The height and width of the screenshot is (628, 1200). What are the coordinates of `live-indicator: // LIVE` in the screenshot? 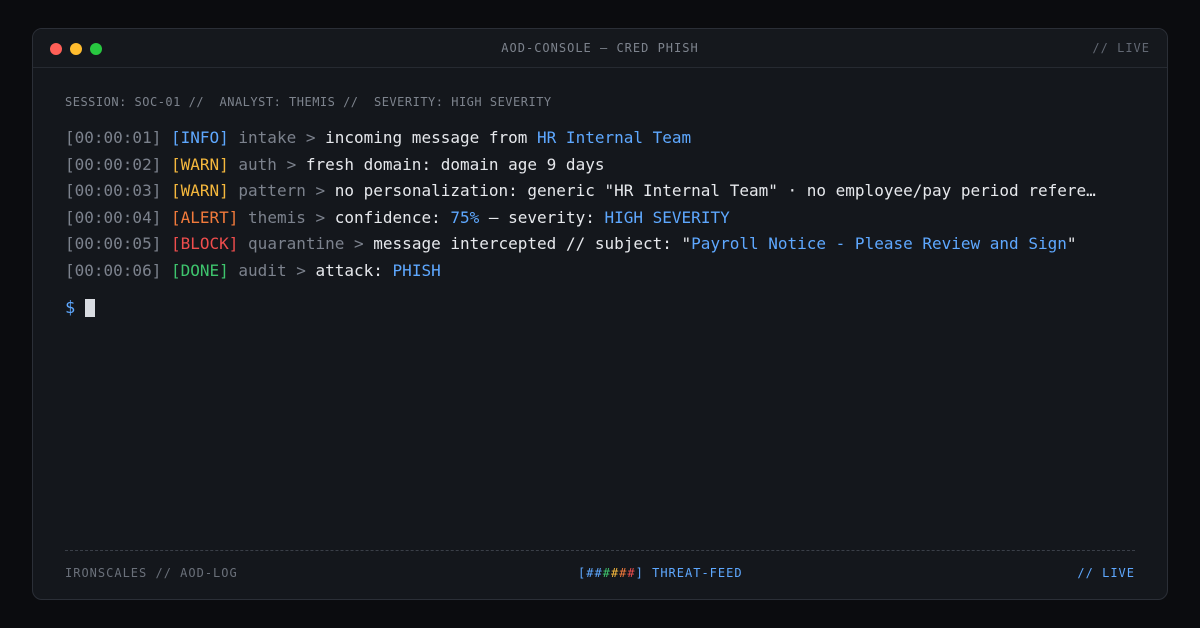 It's located at (1121, 48).